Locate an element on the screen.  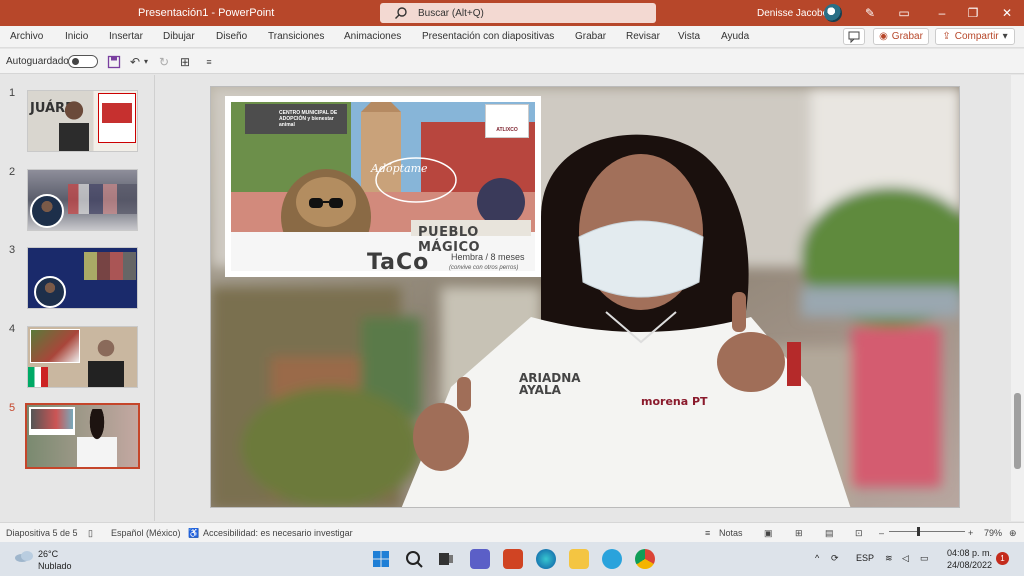
chrome-icon is located at coordinates (645, 559).